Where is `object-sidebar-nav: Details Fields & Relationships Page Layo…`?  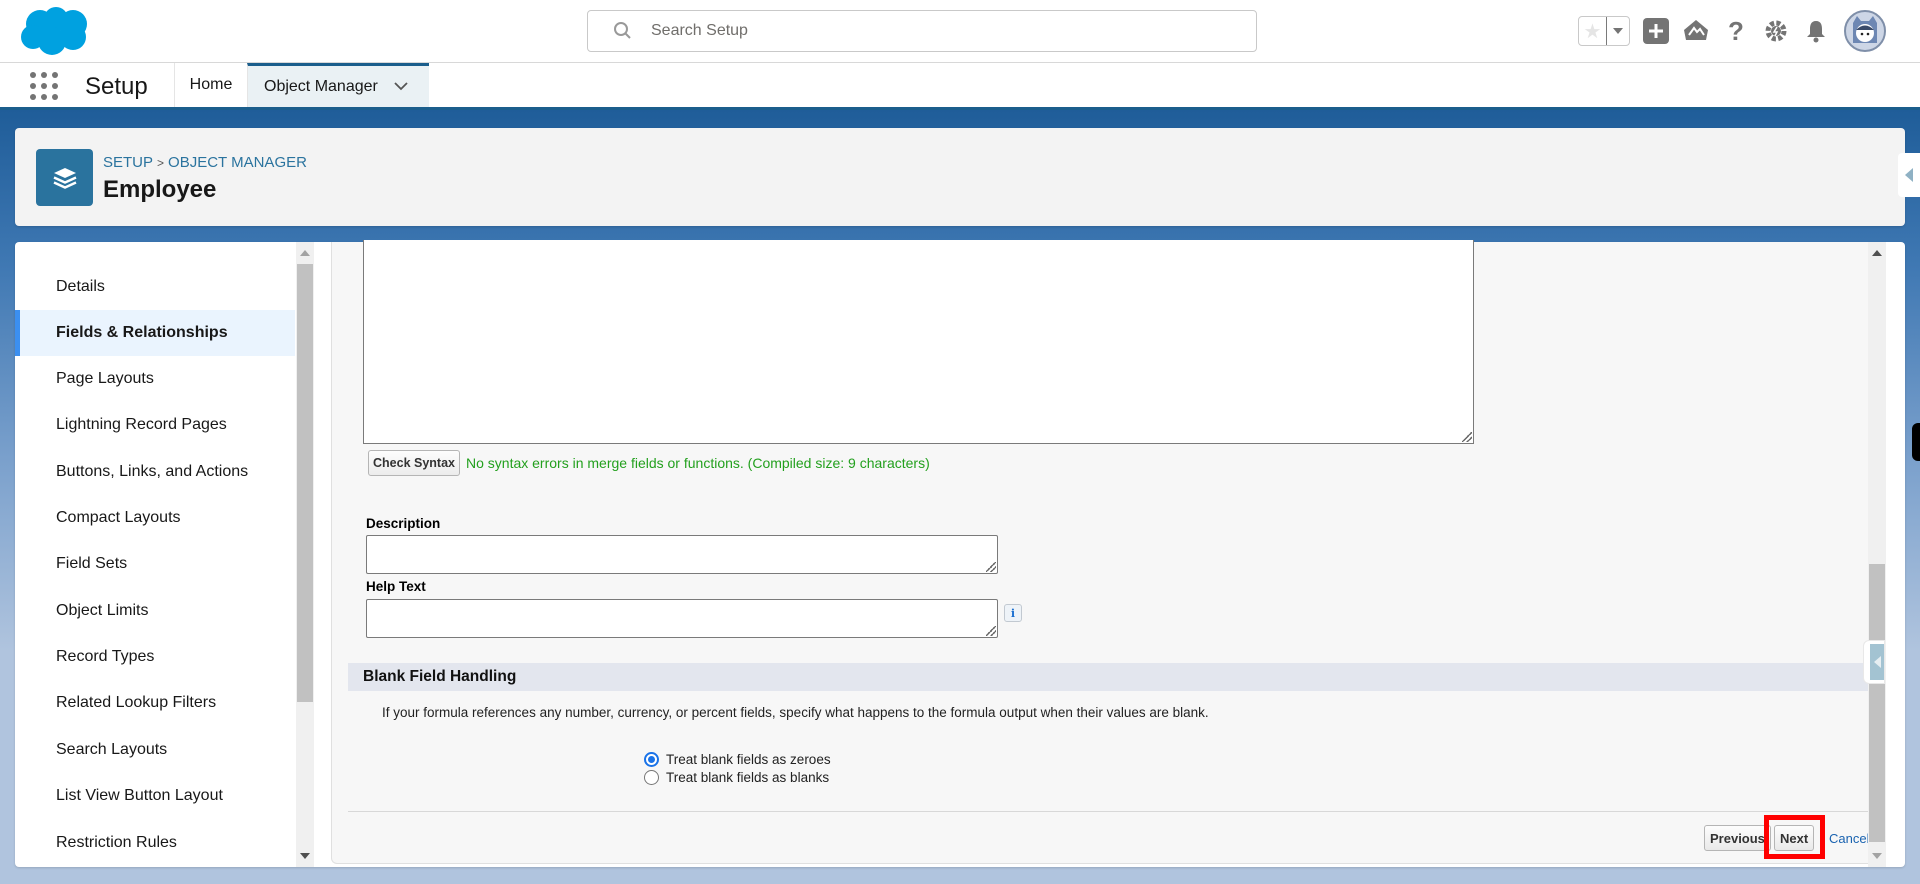 object-sidebar-nav: Details Fields & Relationships Page Layo… is located at coordinates (155, 554).